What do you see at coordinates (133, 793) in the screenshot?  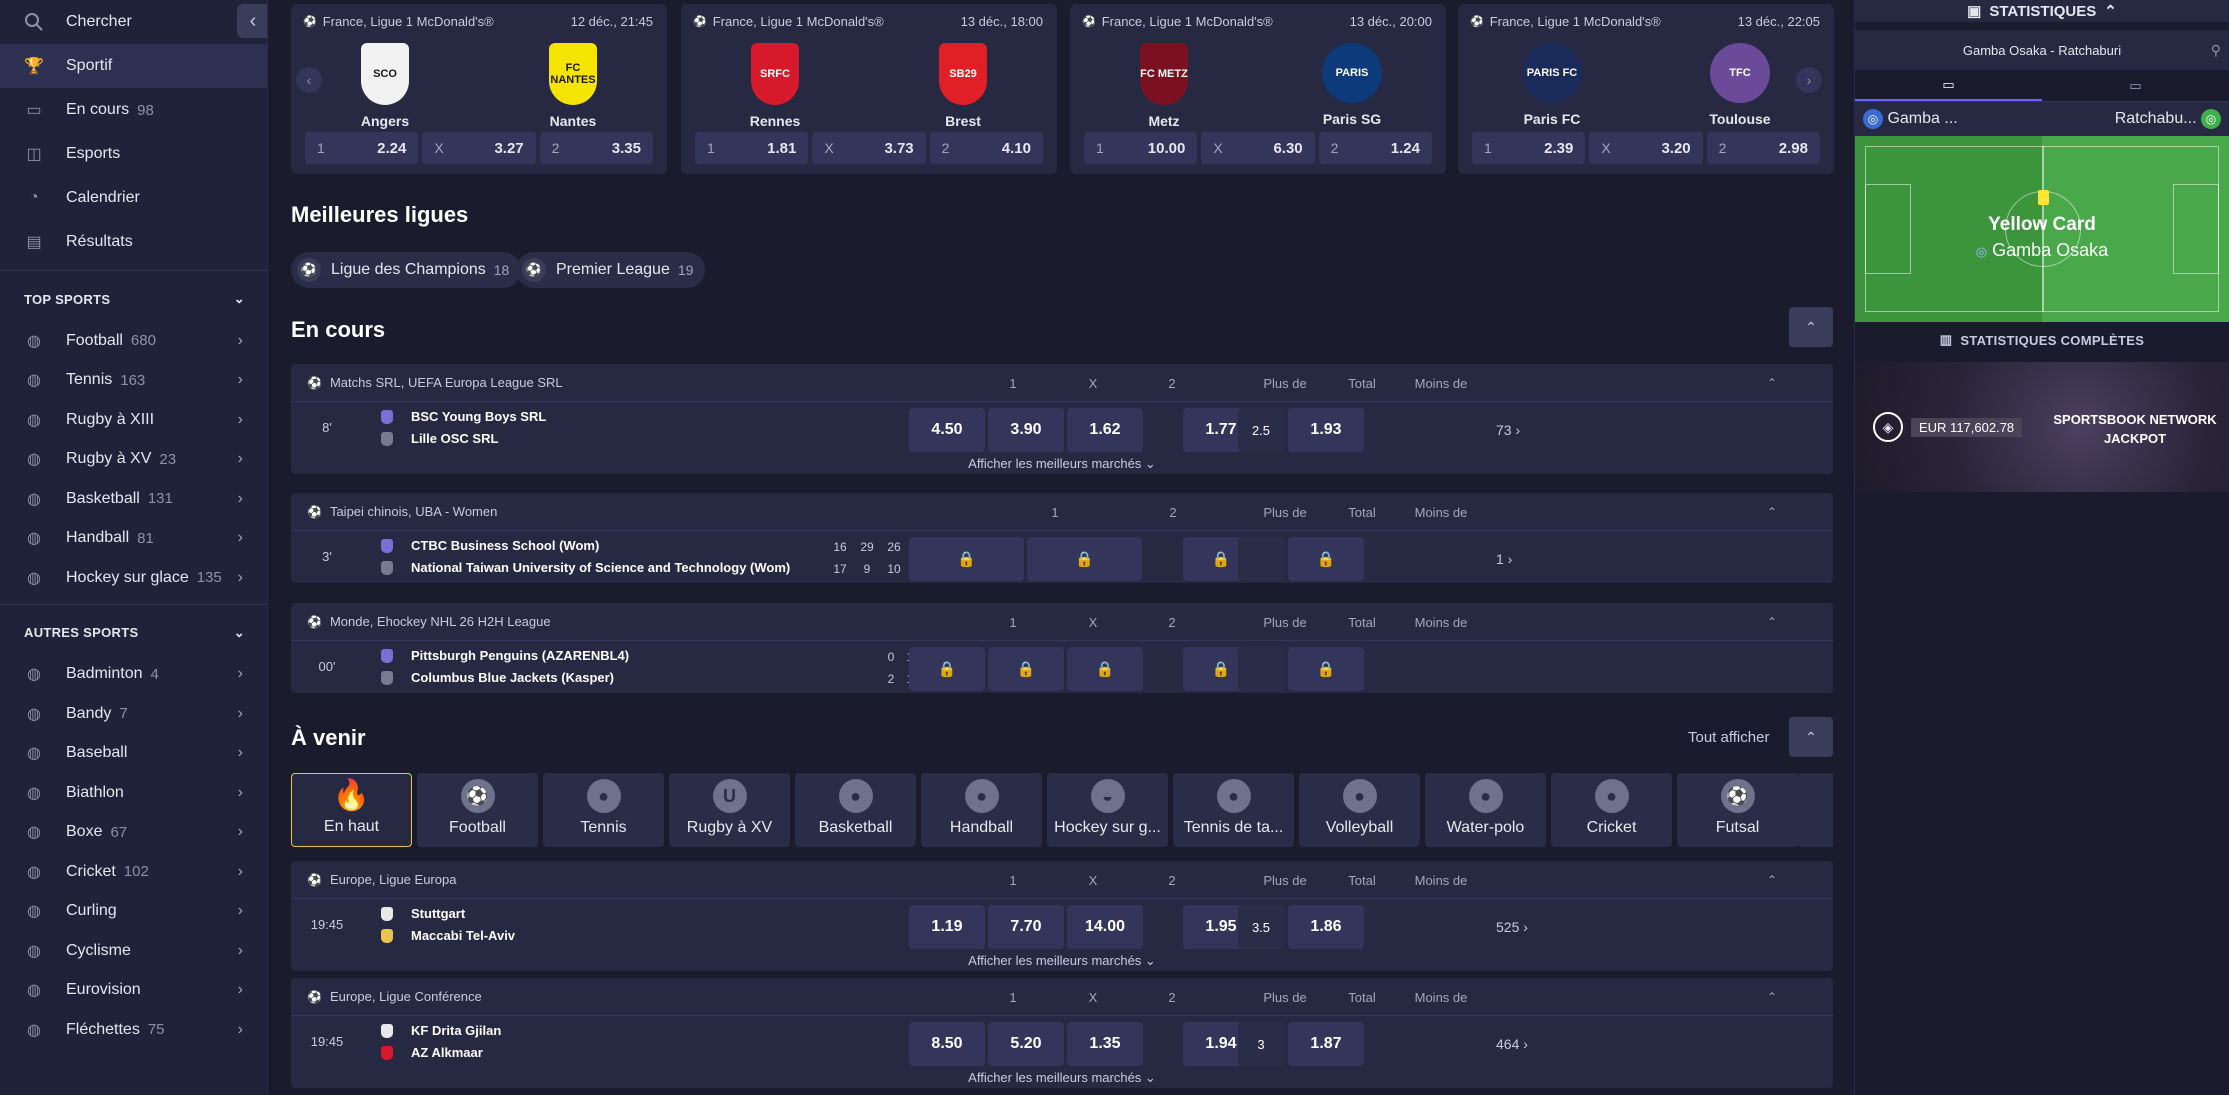 I see `sport-item-biathlon: ◍ Biathlon ›` at bounding box center [133, 793].